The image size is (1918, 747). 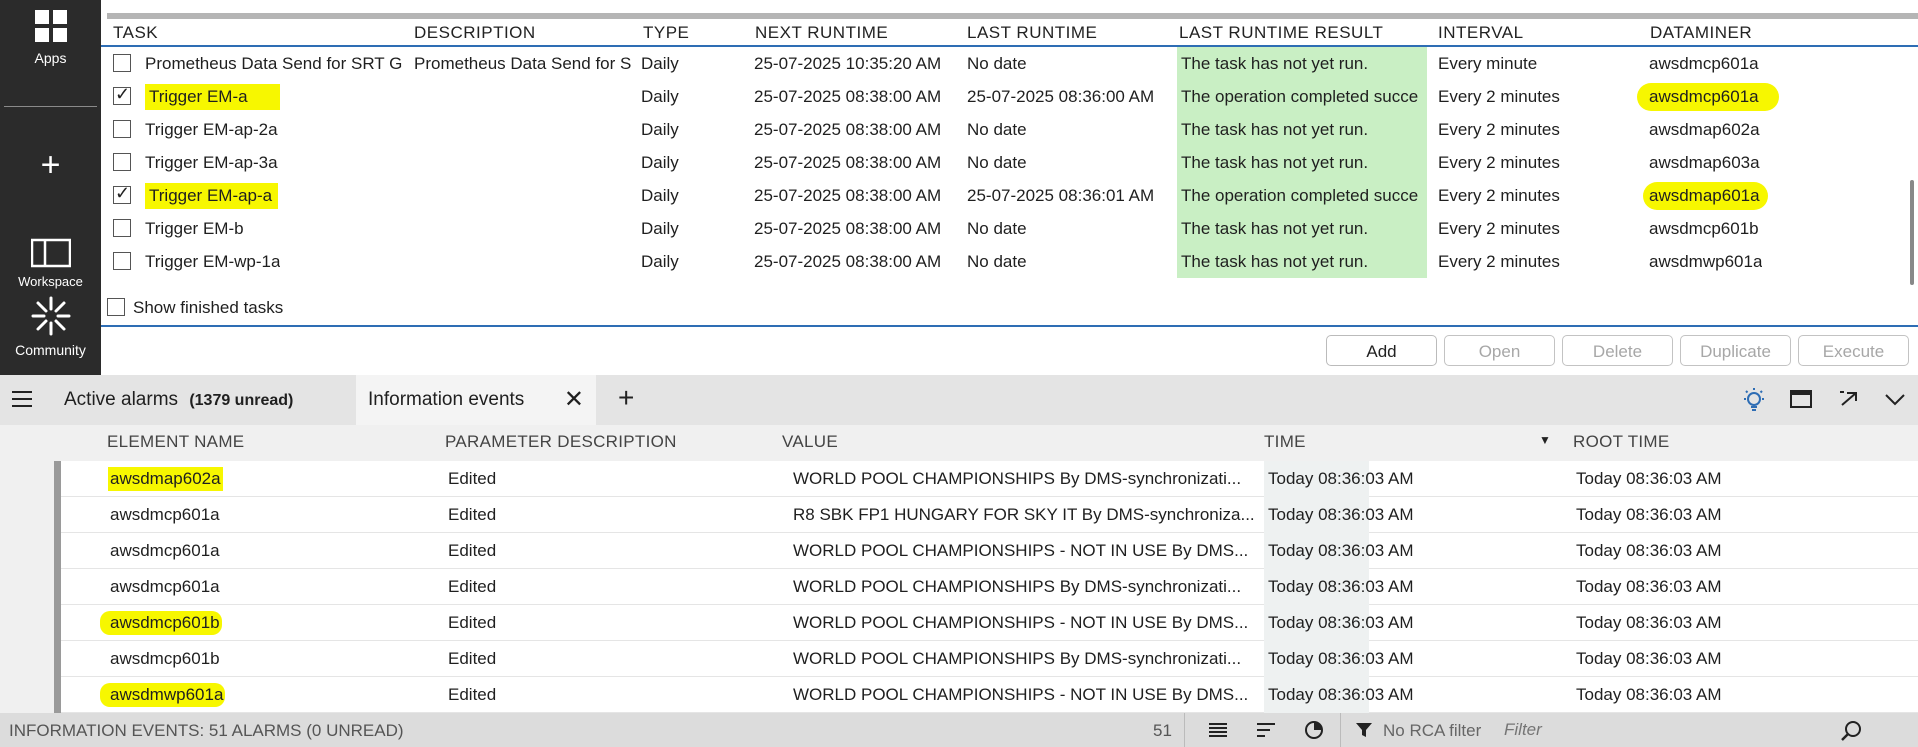 I want to click on tab-active-alarms: Active alarms (1379 unread), so click(x=202, y=400).